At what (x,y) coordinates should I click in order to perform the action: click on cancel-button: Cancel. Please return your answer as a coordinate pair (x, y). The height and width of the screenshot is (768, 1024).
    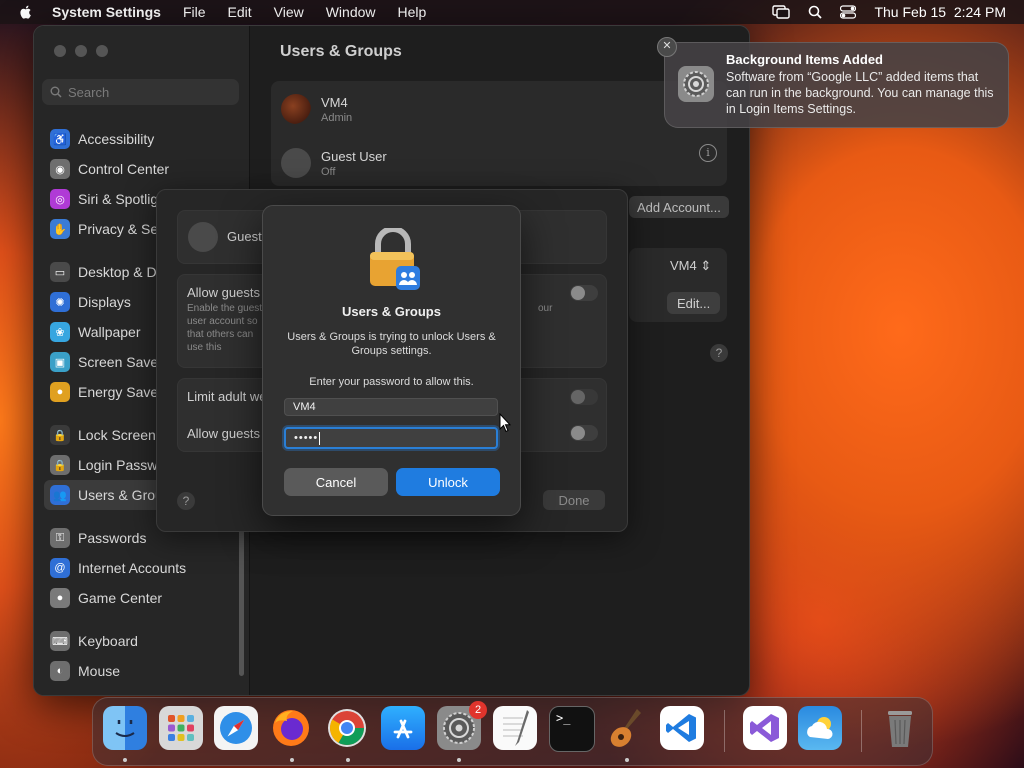
    Looking at the image, I should click on (336, 482).